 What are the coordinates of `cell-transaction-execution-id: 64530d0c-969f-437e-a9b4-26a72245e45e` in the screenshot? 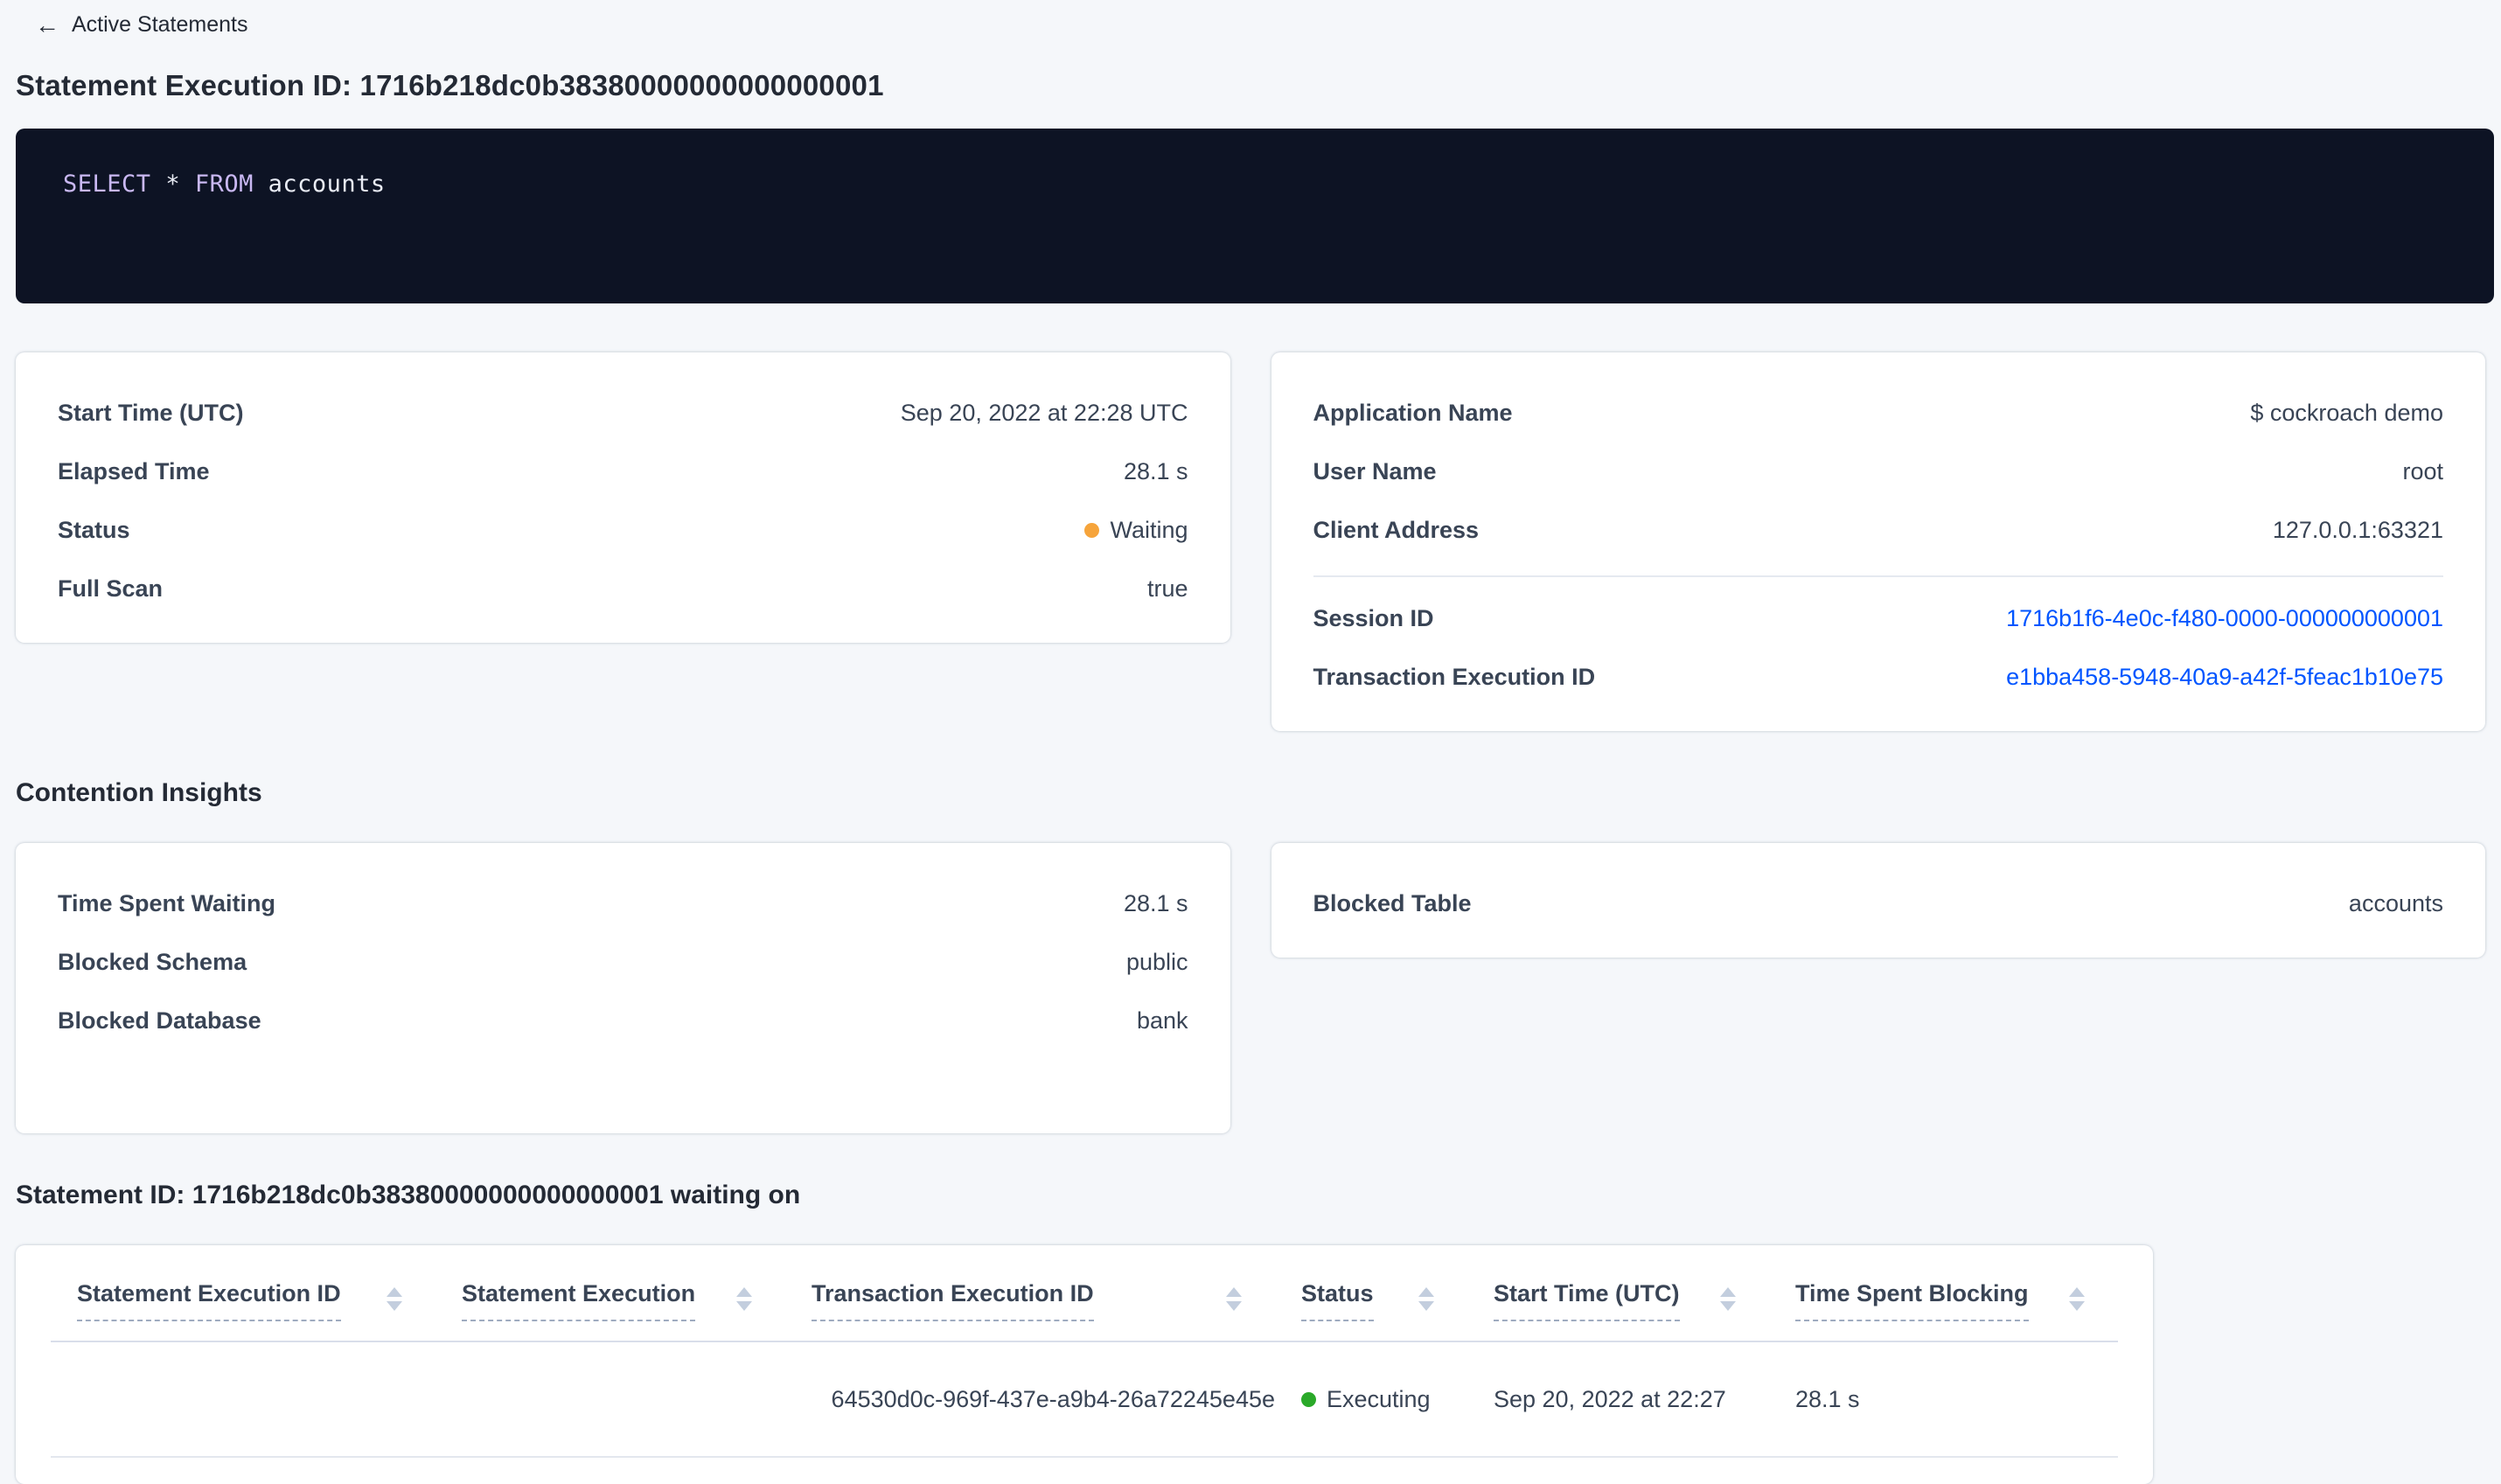 It's located at (1030, 1399).